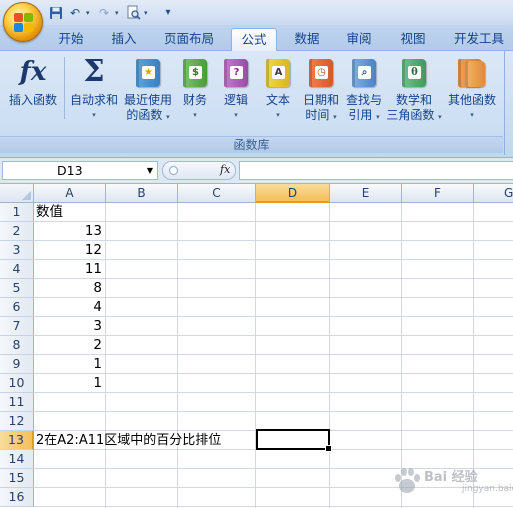 The height and width of the screenshot is (508, 513). Describe the element at coordinates (278, 90) in the screenshot. I see `text-functions-button: A 文本 ▾` at that location.